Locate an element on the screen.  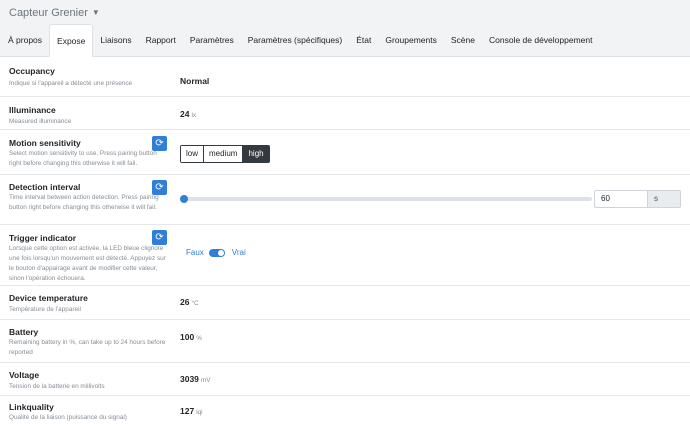
illuminance-unit: lx is located at coordinates (194, 115).